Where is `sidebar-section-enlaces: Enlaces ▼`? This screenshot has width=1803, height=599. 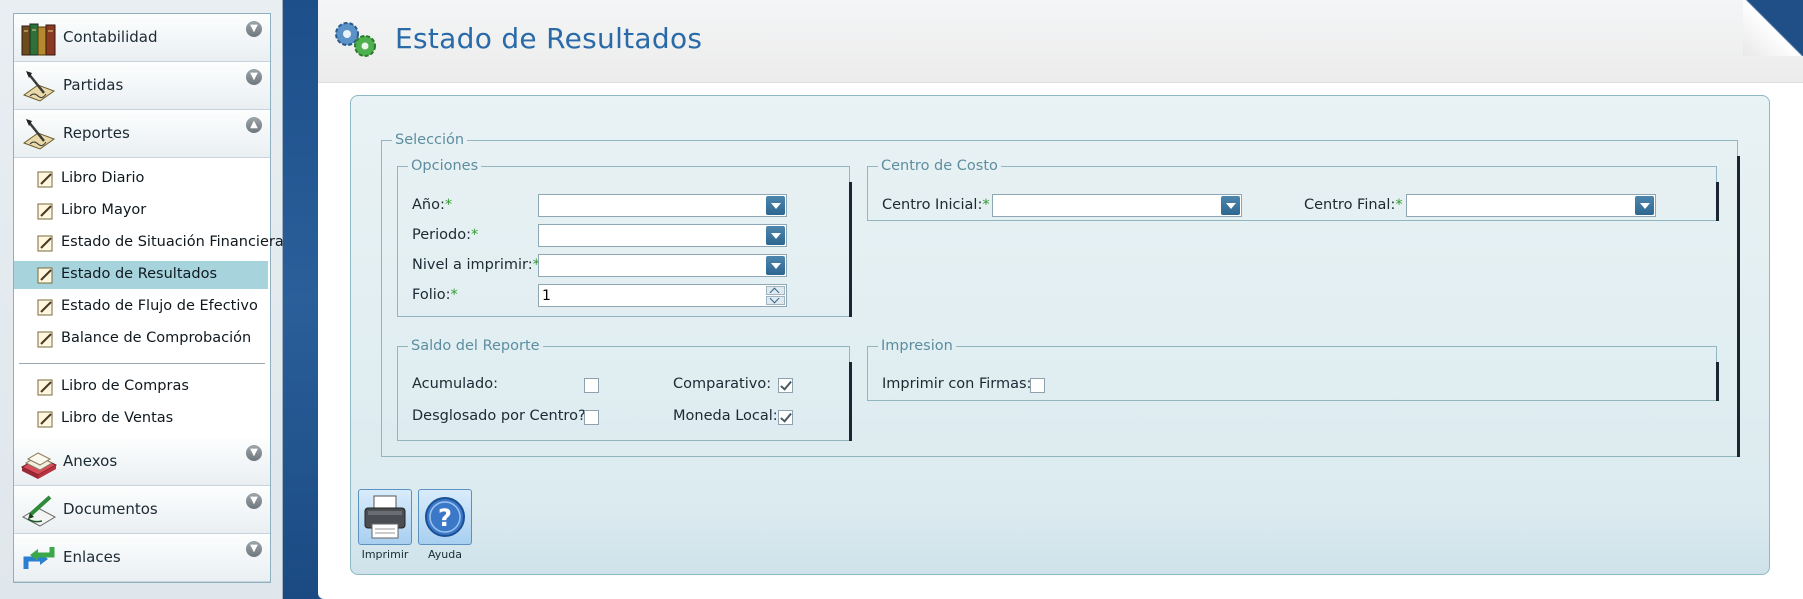 sidebar-section-enlaces: Enlaces ▼ is located at coordinates (142, 558).